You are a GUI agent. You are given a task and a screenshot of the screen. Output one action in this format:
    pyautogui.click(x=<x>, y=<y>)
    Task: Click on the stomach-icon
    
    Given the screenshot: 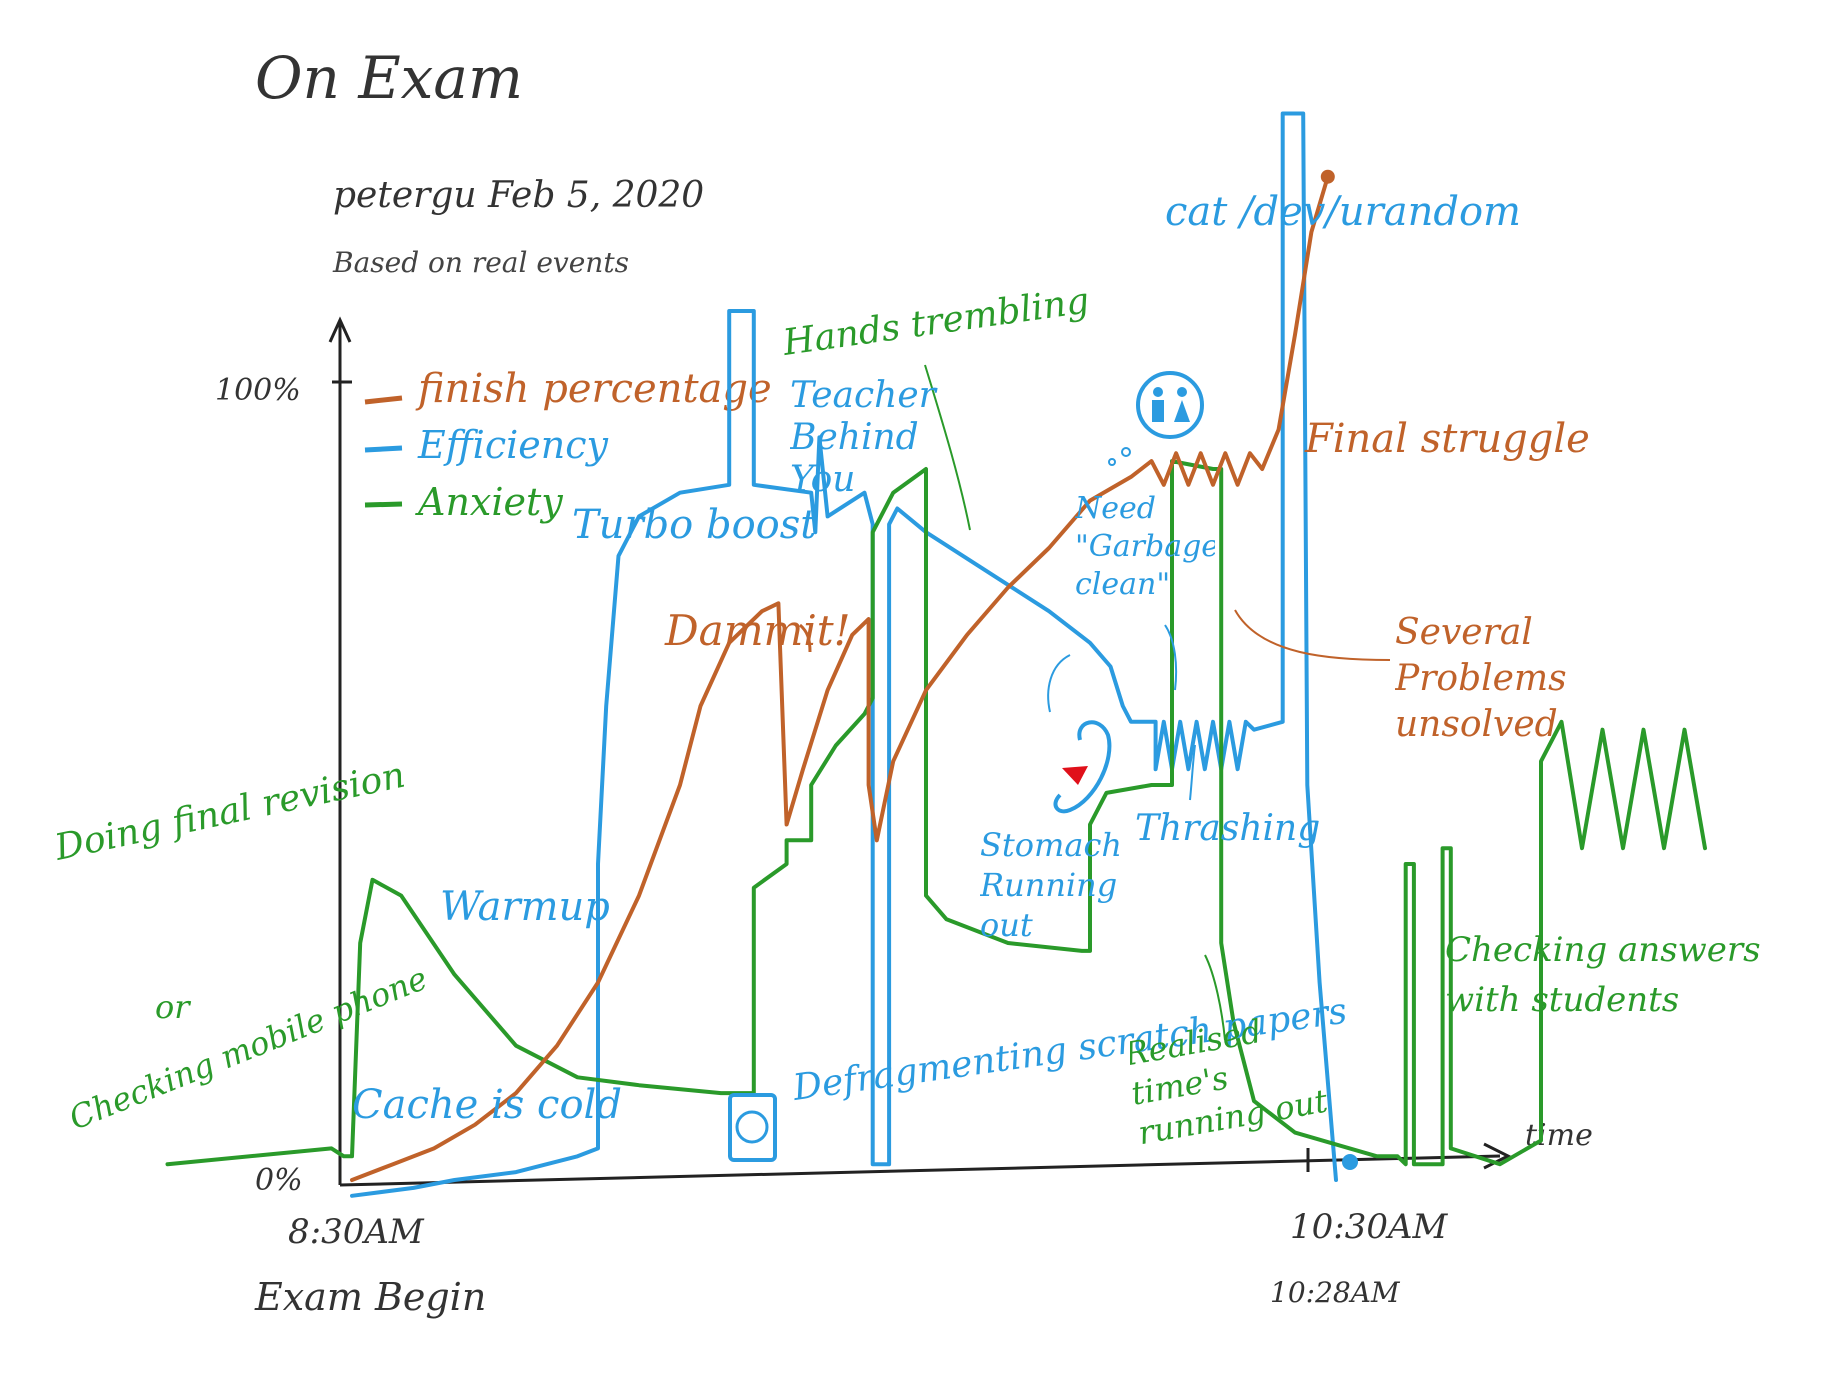 What is the action you would take?
    pyautogui.click(x=1082, y=767)
    